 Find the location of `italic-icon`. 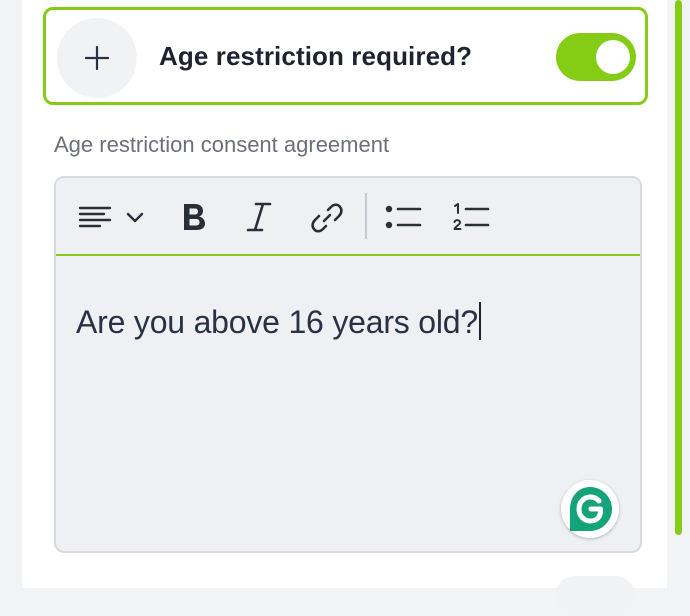

italic-icon is located at coordinates (259, 217).